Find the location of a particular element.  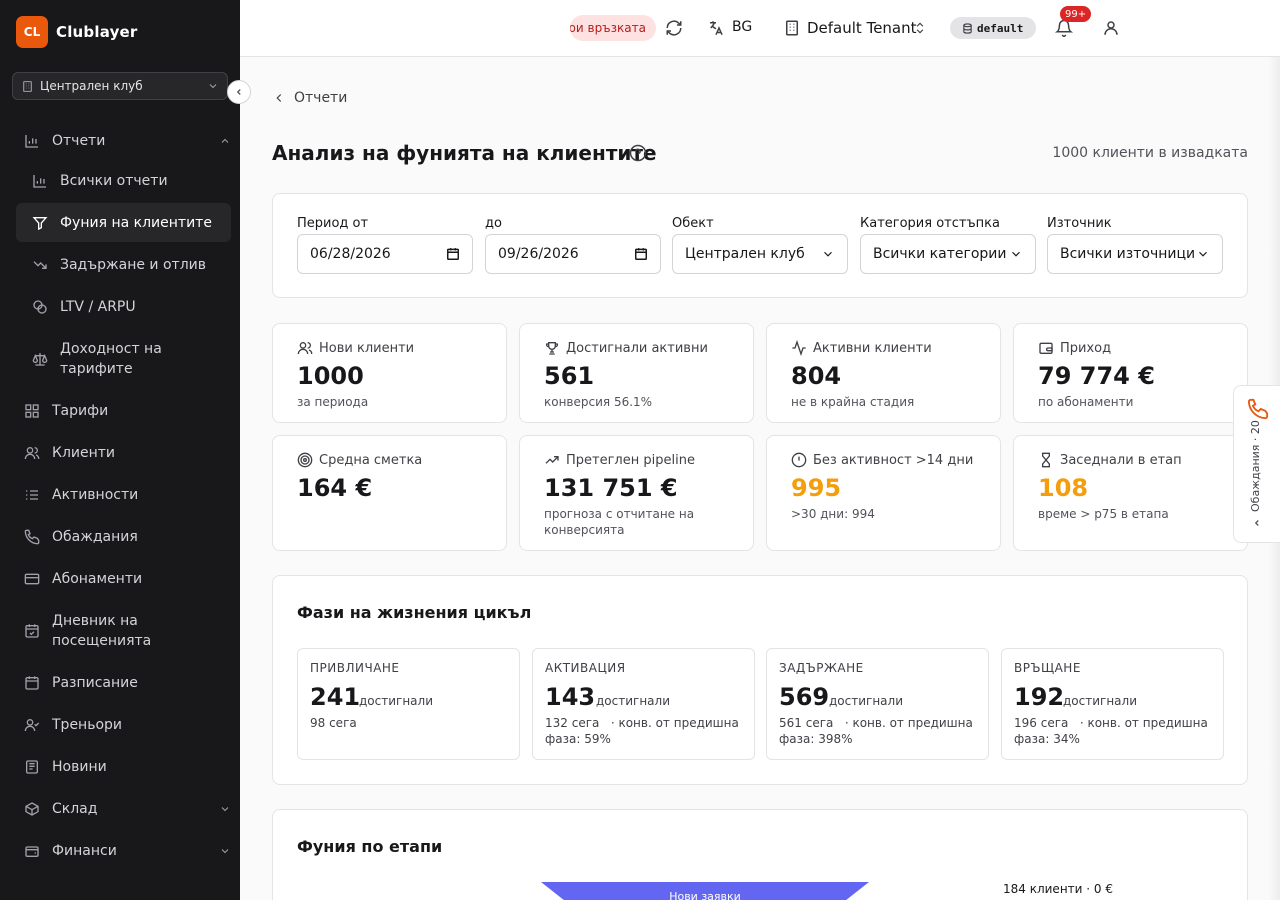

sidebar-item-retention: Задържане и отлив is located at coordinates (123, 265).